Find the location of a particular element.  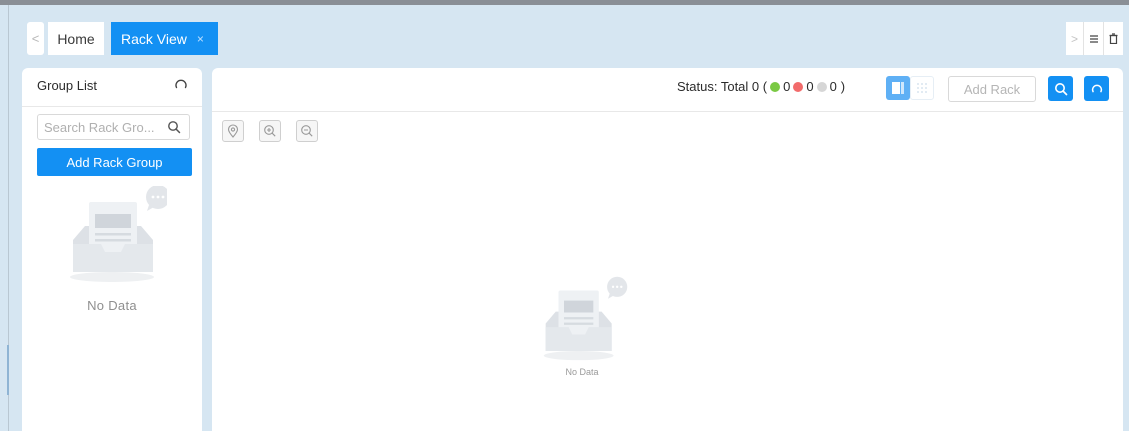

zoom-out-button is located at coordinates (307, 131).